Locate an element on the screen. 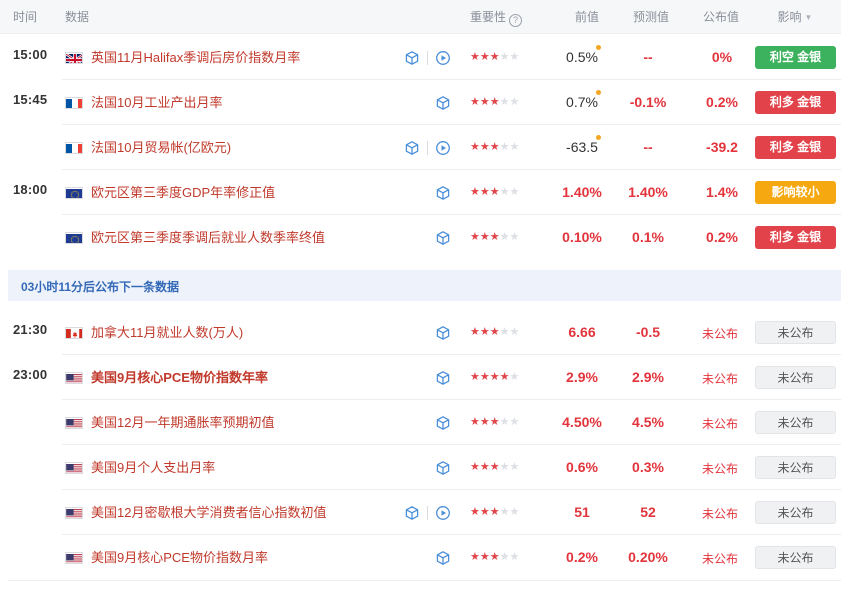 The height and width of the screenshot is (590, 841). row-time: 18:00 is located at coordinates (30, 189).